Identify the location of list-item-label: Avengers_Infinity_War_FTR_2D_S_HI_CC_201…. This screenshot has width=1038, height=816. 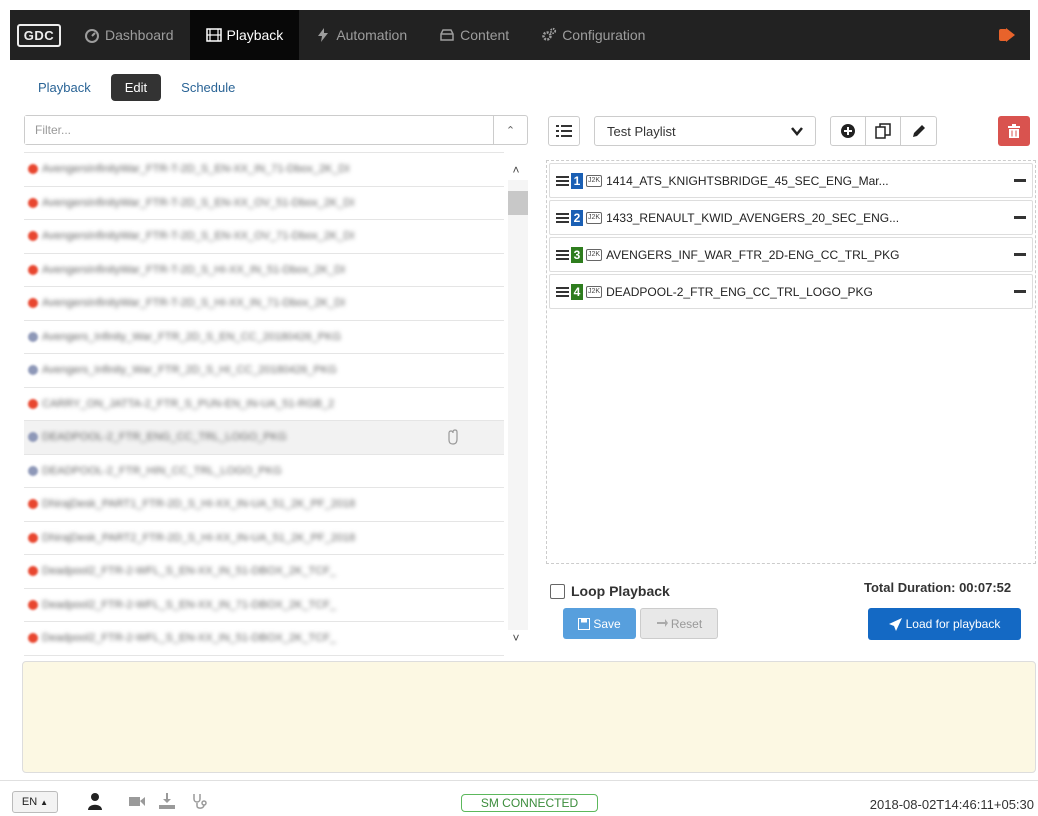
(189, 370).